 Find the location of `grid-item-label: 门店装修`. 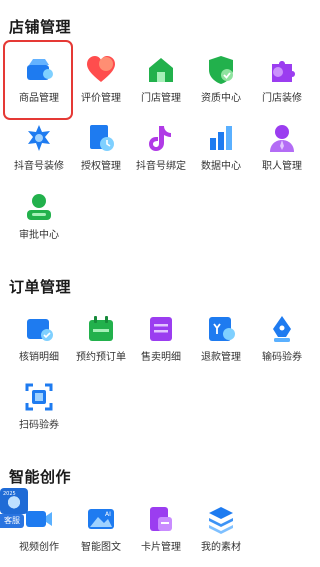

grid-item-label: 门店装修 is located at coordinates (282, 98).